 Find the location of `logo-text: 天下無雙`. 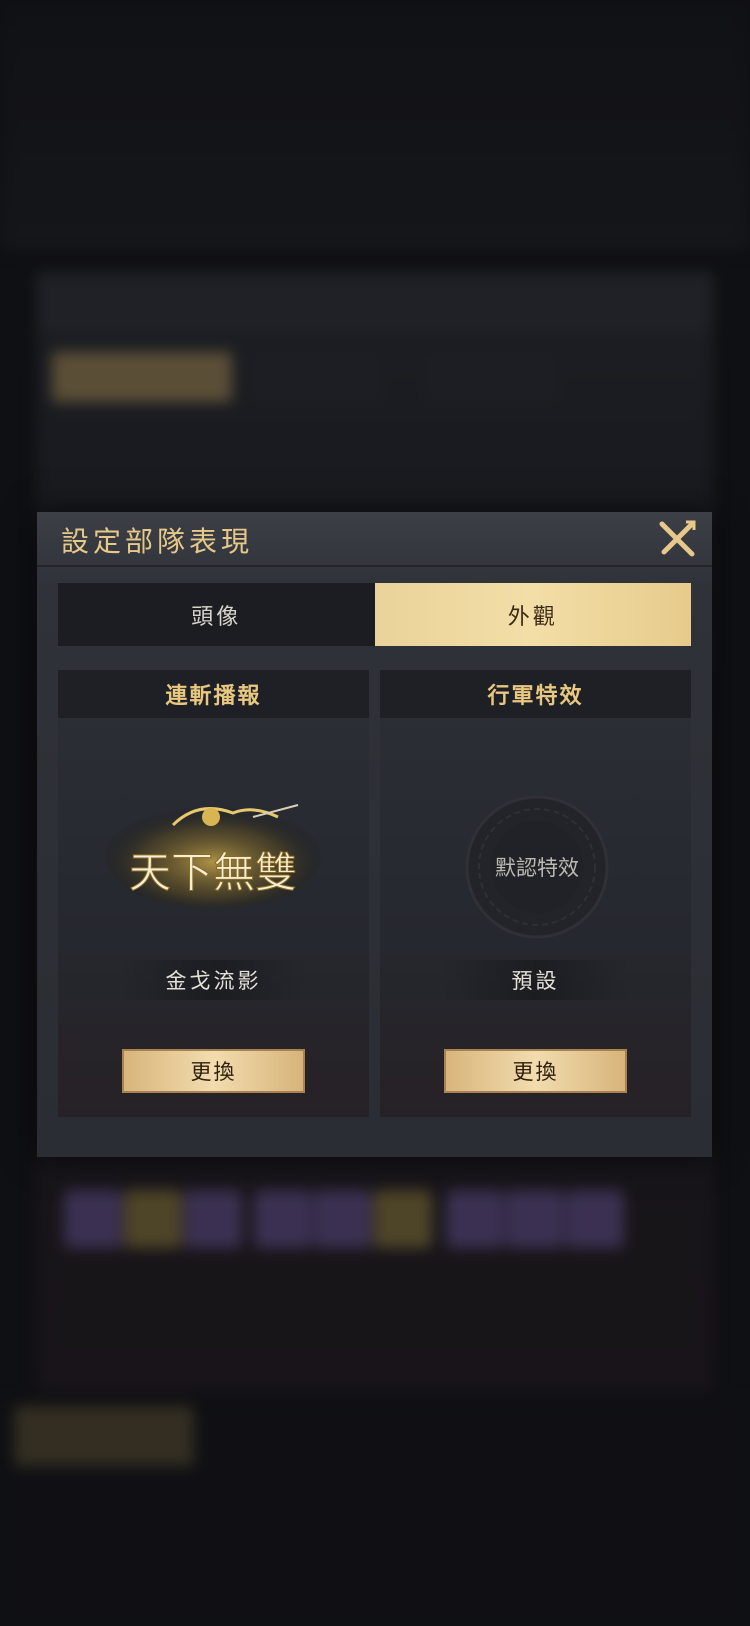

logo-text: 天下無雙 is located at coordinates (213, 872).